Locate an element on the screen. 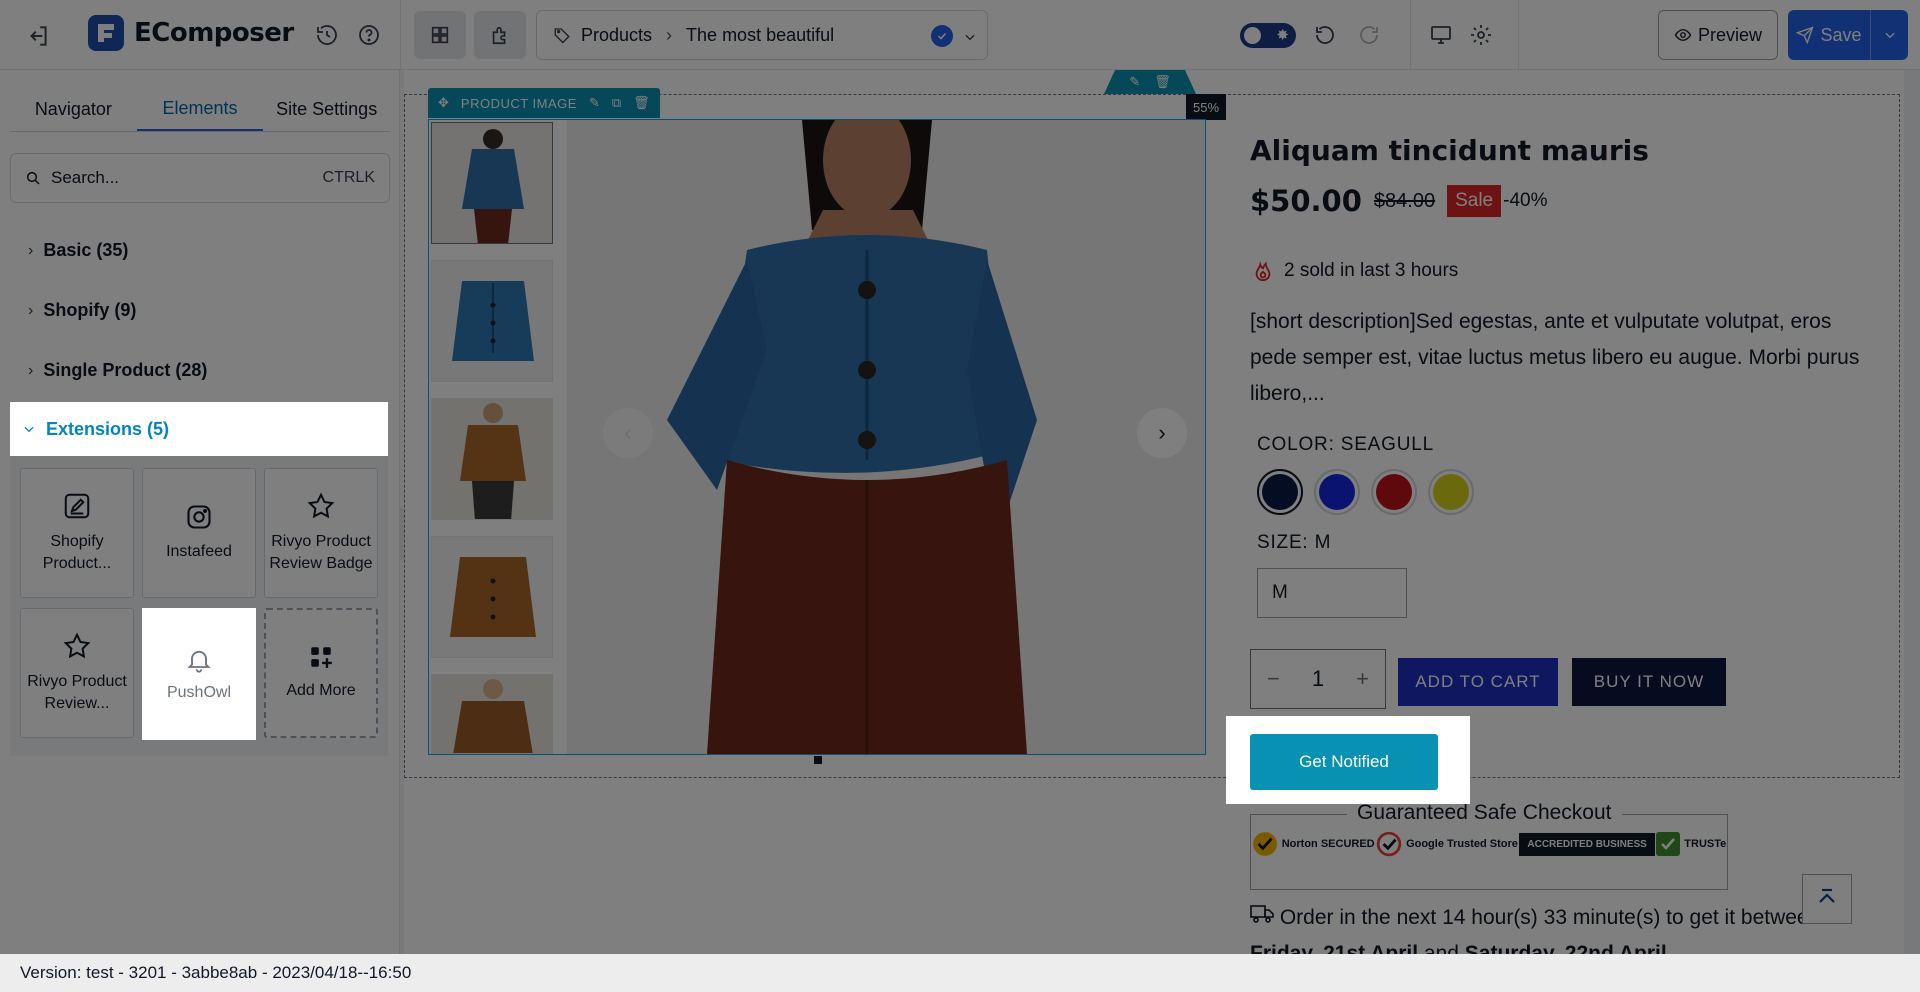  resize-handle is located at coordinates (818, 760).